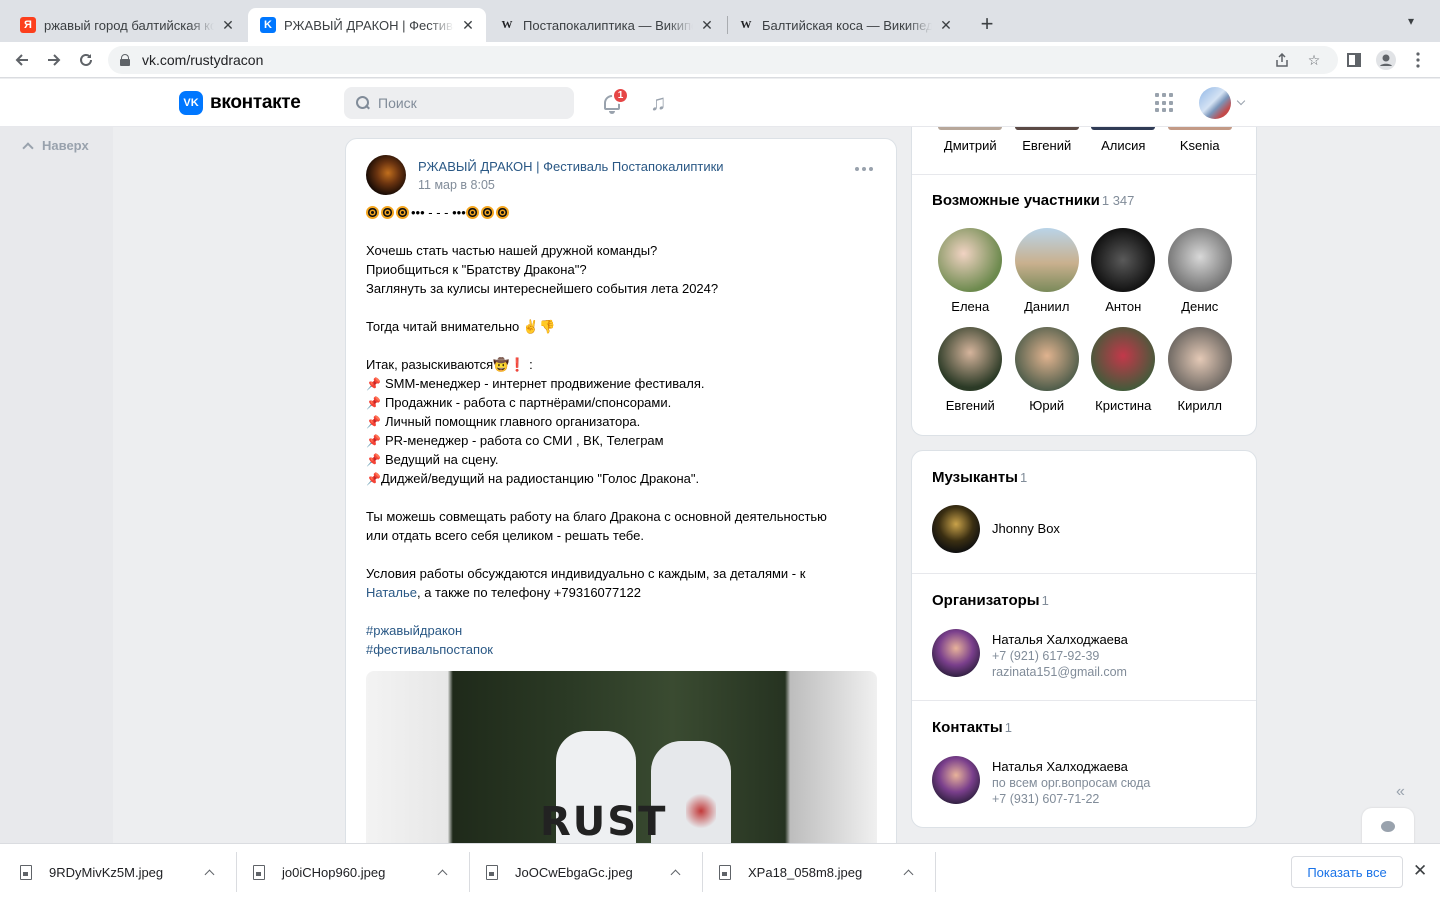 The image size is (1440, 900). What do you see at coordinates (240, 103) in the screenshot?
I see `vk-logo: VK вконтакте` at bounding box center [240, 103].